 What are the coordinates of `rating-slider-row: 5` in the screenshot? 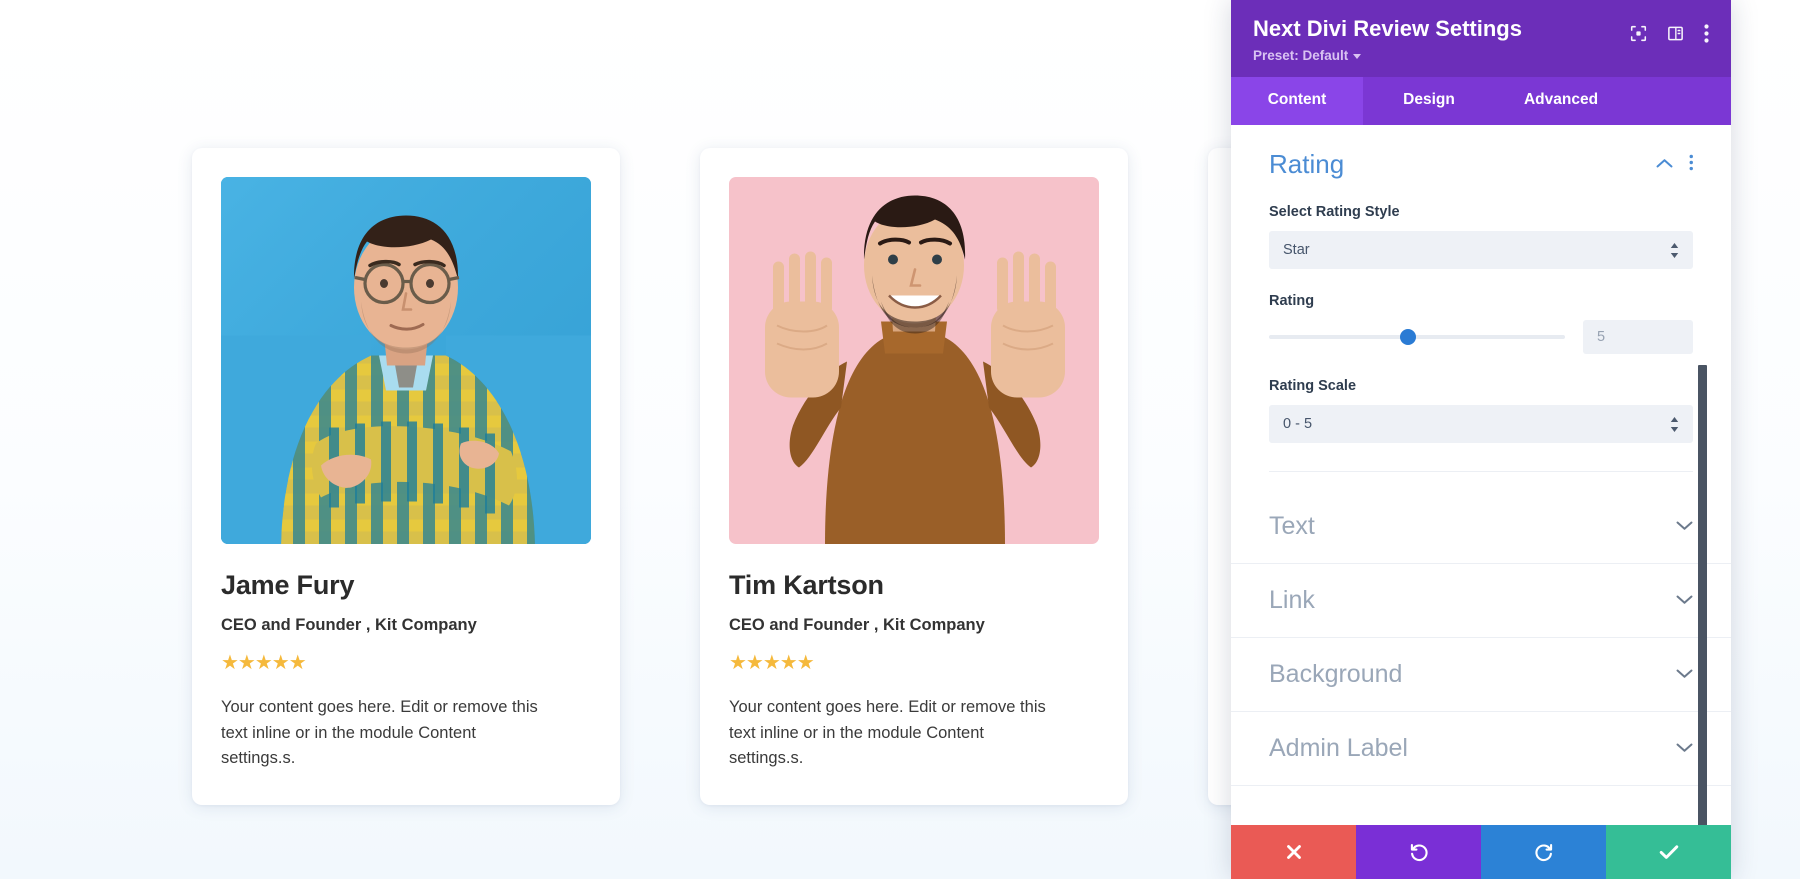 It's located at (1481, 337).